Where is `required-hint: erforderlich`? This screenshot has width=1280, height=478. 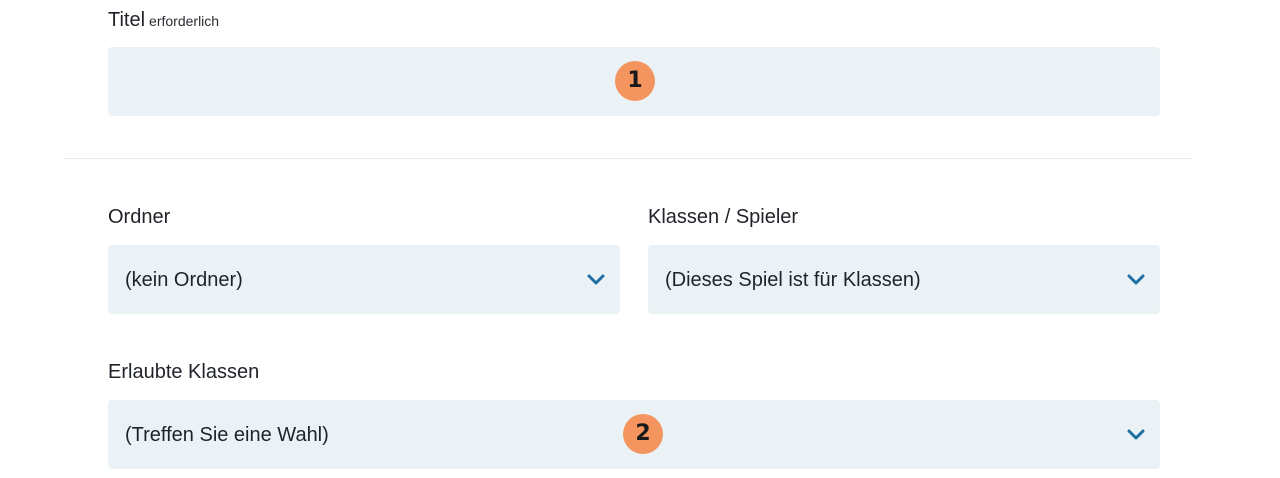 required-hint: erforderlich is located at coordinates (184, 21).